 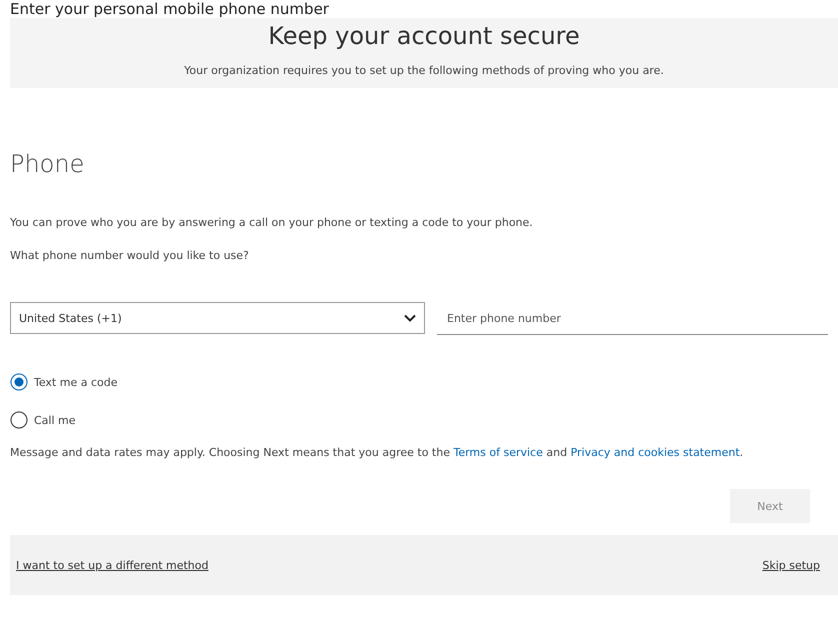 What do you see at coordinates (43, 420) in the screenshot?
I see `radio-option: Call me` at bounding box center [43, 420].